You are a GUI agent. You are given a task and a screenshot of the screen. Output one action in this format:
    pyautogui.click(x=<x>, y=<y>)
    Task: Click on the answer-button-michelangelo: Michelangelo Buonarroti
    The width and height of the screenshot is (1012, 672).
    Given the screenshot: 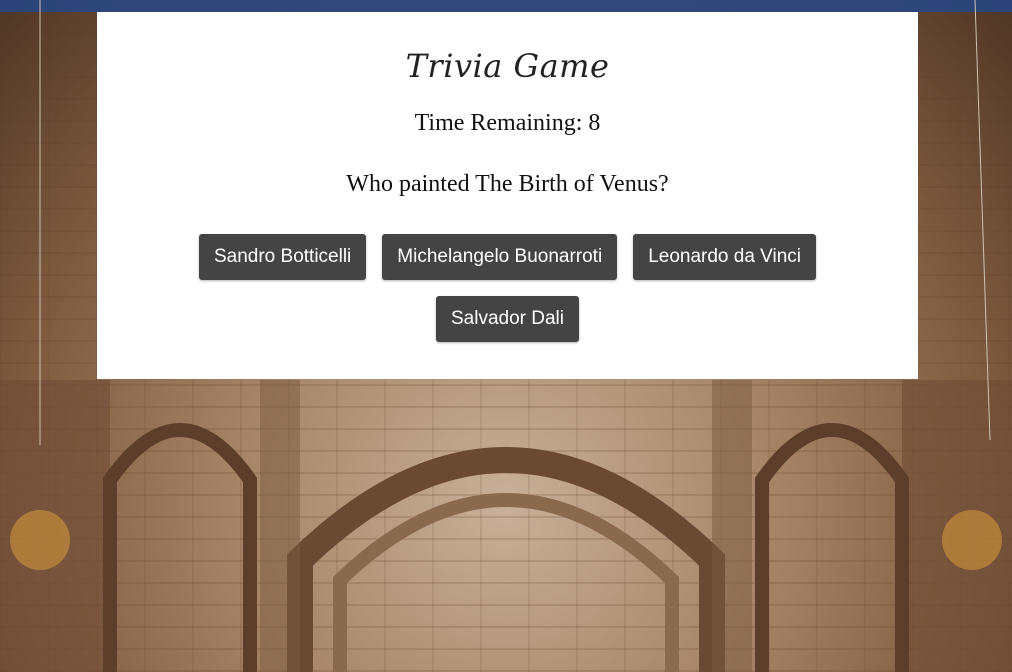 What is the action you would take?
    pyautogui.click(x=500, y=257)
    